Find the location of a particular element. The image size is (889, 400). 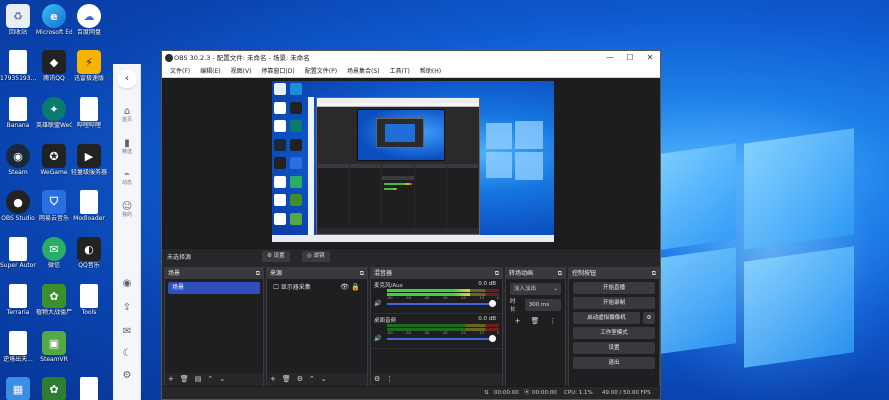

scene-item: 场景 is located at coordinates (214, 288).